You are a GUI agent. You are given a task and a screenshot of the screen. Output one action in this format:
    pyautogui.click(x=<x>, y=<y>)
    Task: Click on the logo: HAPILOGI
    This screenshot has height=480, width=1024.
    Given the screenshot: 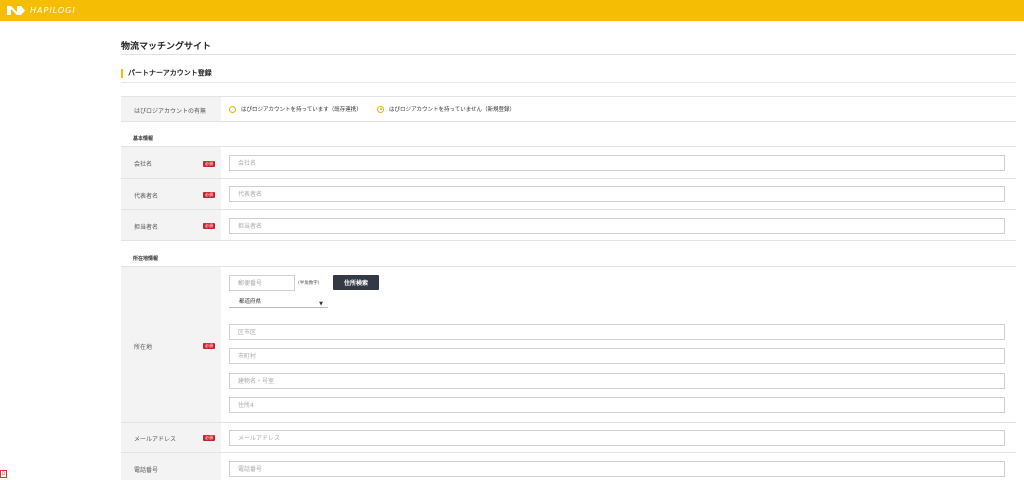 What is the action you would take?
    pyautogui.click(x=41, y=10)
    